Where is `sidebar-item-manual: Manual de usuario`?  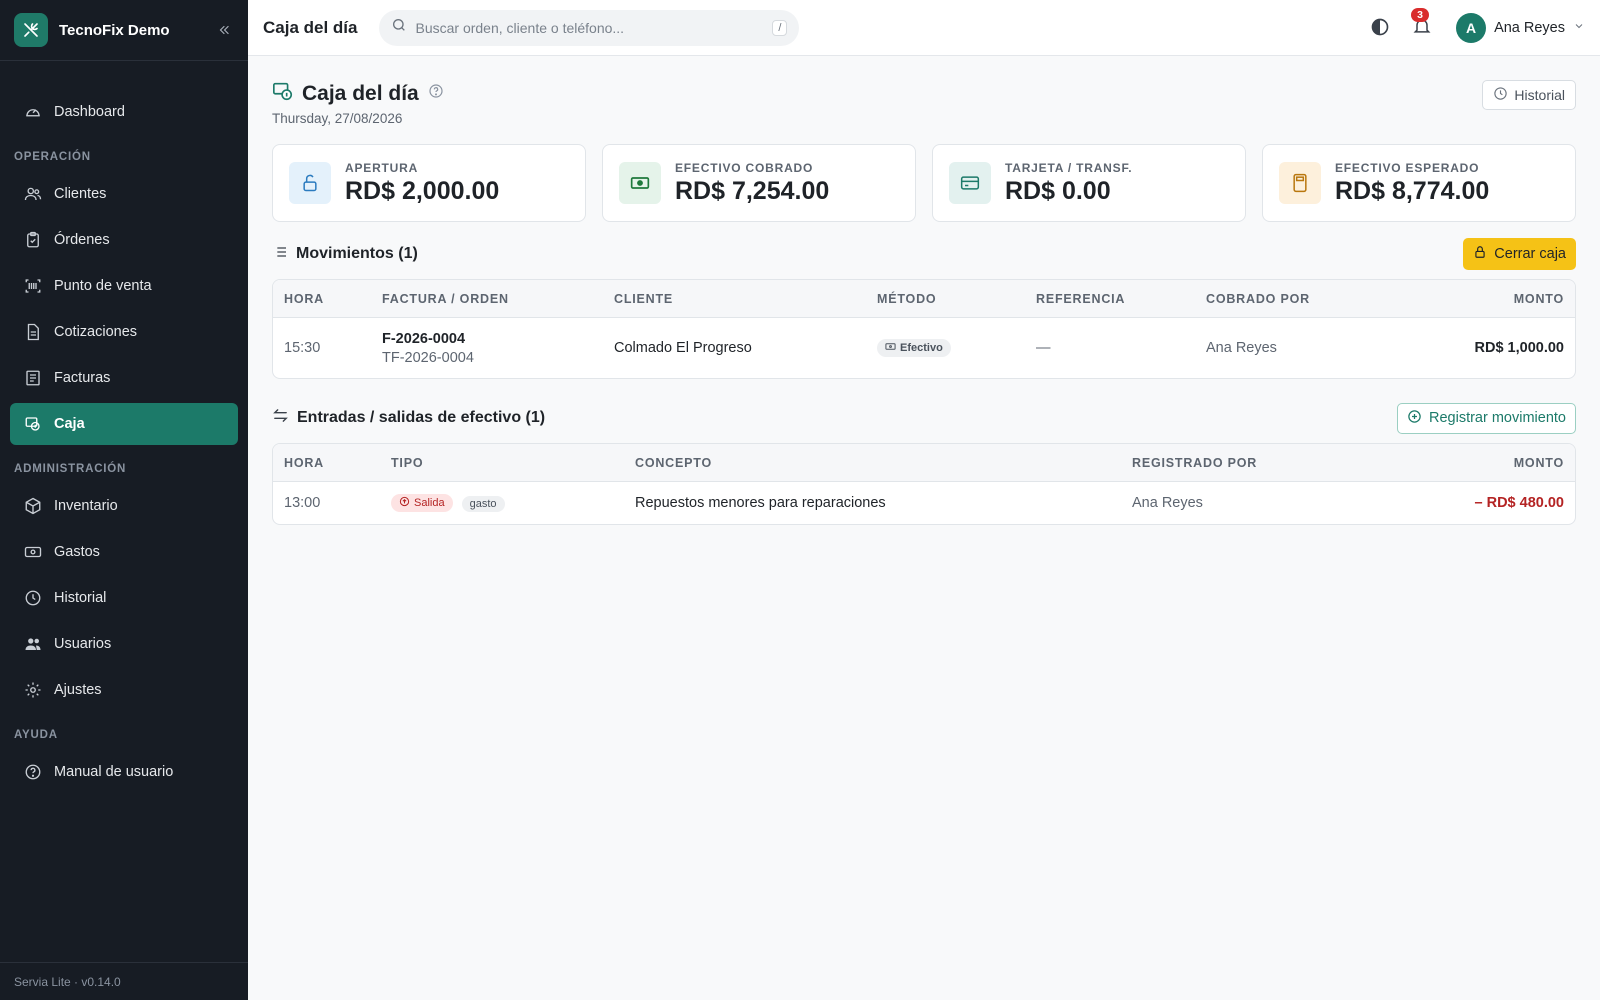 sidebar-item-manual: Manual de usuario is located at coordinates (124, 772).